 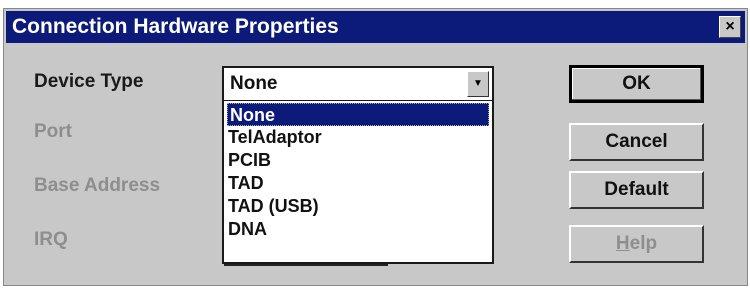 I want to click on hidden-field-edge, so click(x=306, y=265).